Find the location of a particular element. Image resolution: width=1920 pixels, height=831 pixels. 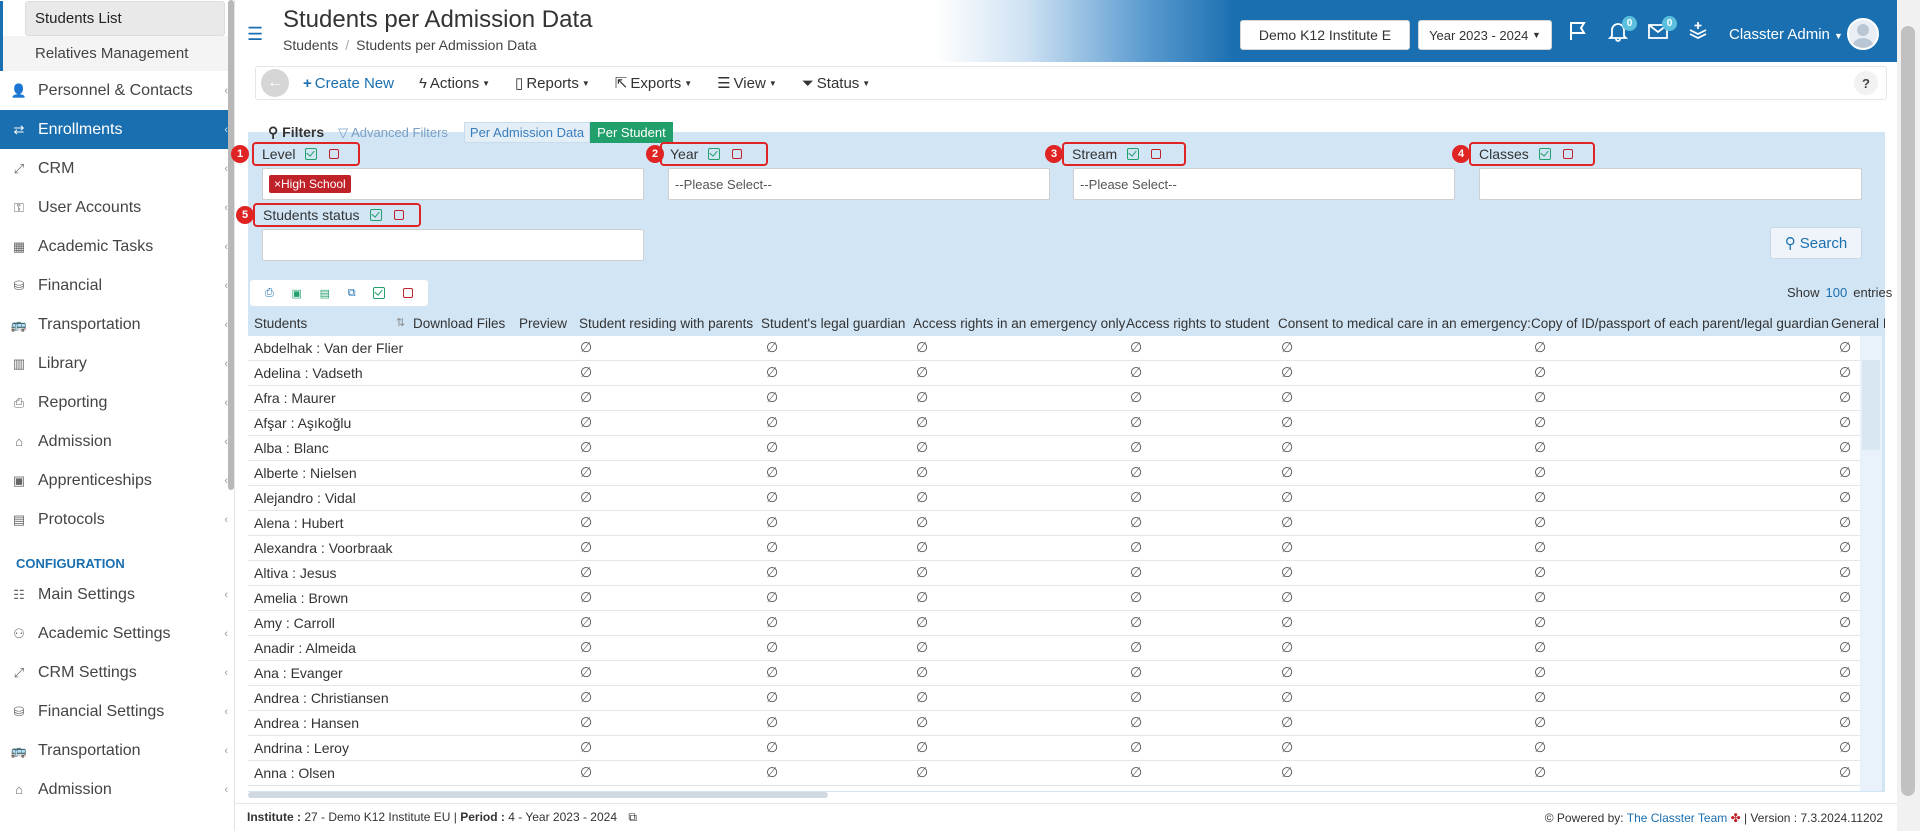

sidebar-item-personnel-contacts: 👤 Personnel & Contacts ‹ is located at coordinates (117, 90).